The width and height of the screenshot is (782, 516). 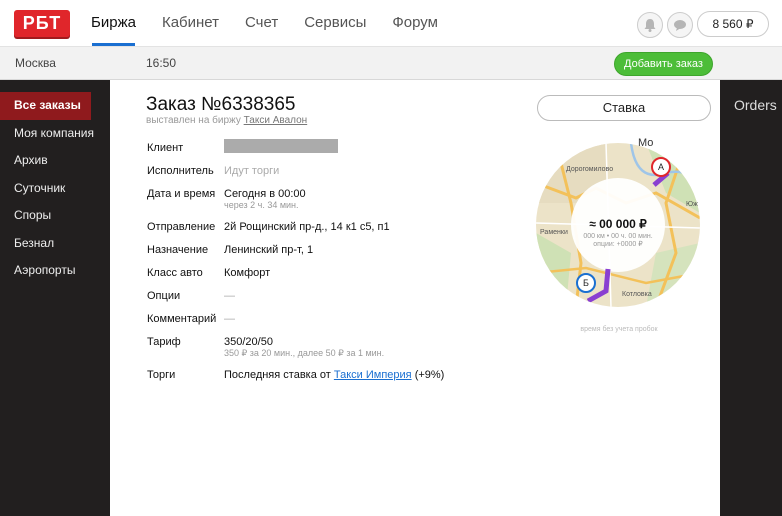 I want to click on map-label: Мо, so click(x=646, y=143).